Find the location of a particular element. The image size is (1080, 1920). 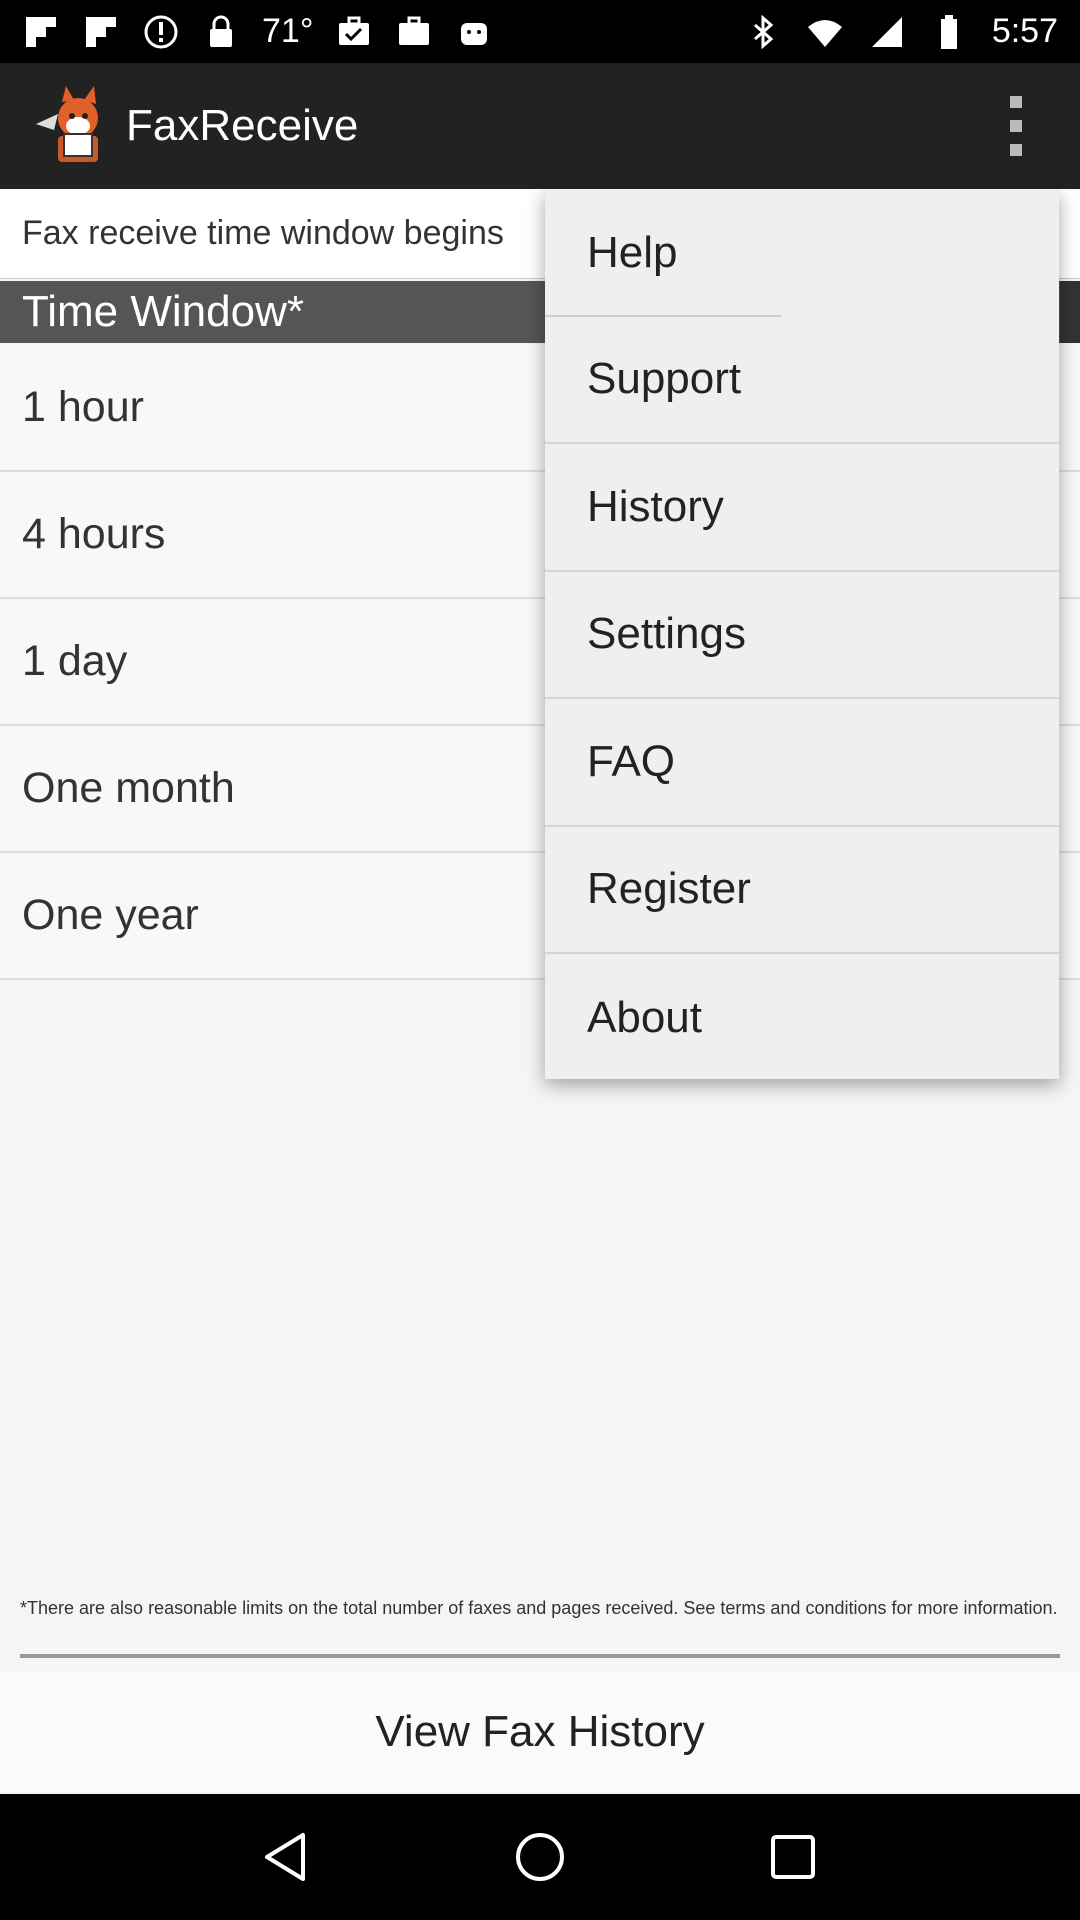

menu-item-history: History is located at coordinates (802, 508).